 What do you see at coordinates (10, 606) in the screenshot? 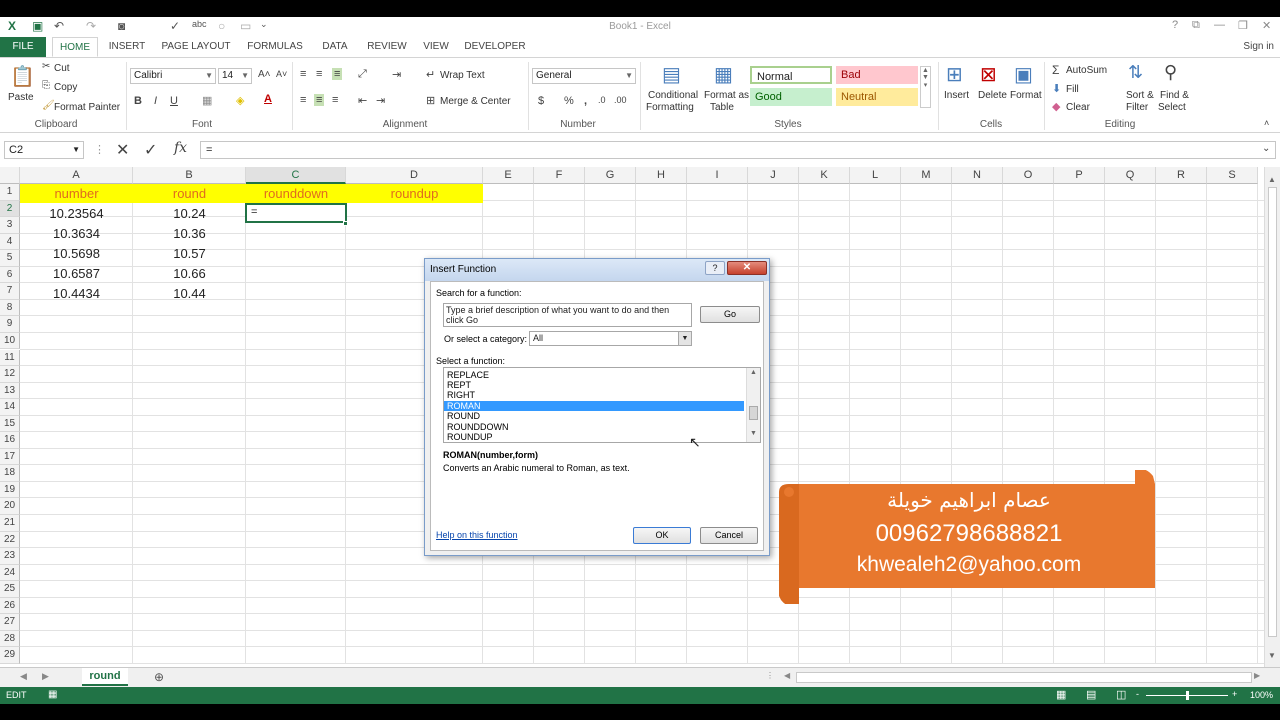
I see `row-header-26: 26` at bounding box center [10, 606].